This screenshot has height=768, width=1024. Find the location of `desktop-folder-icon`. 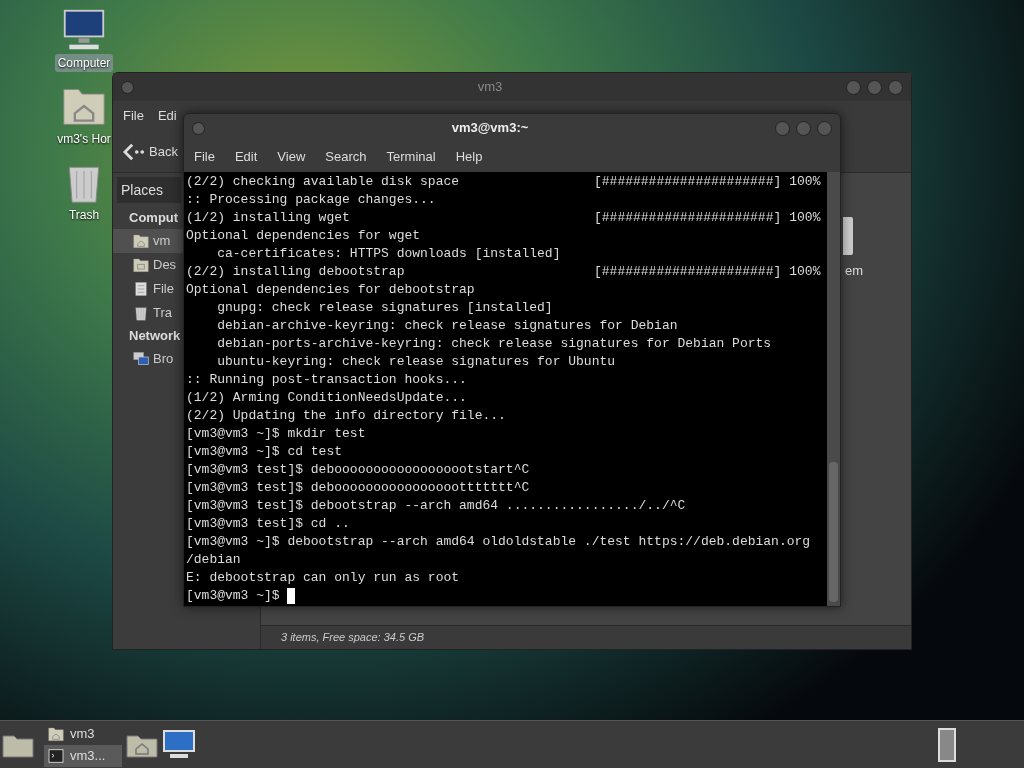

desktop-folder-icon is located at coordinates (141, 265).